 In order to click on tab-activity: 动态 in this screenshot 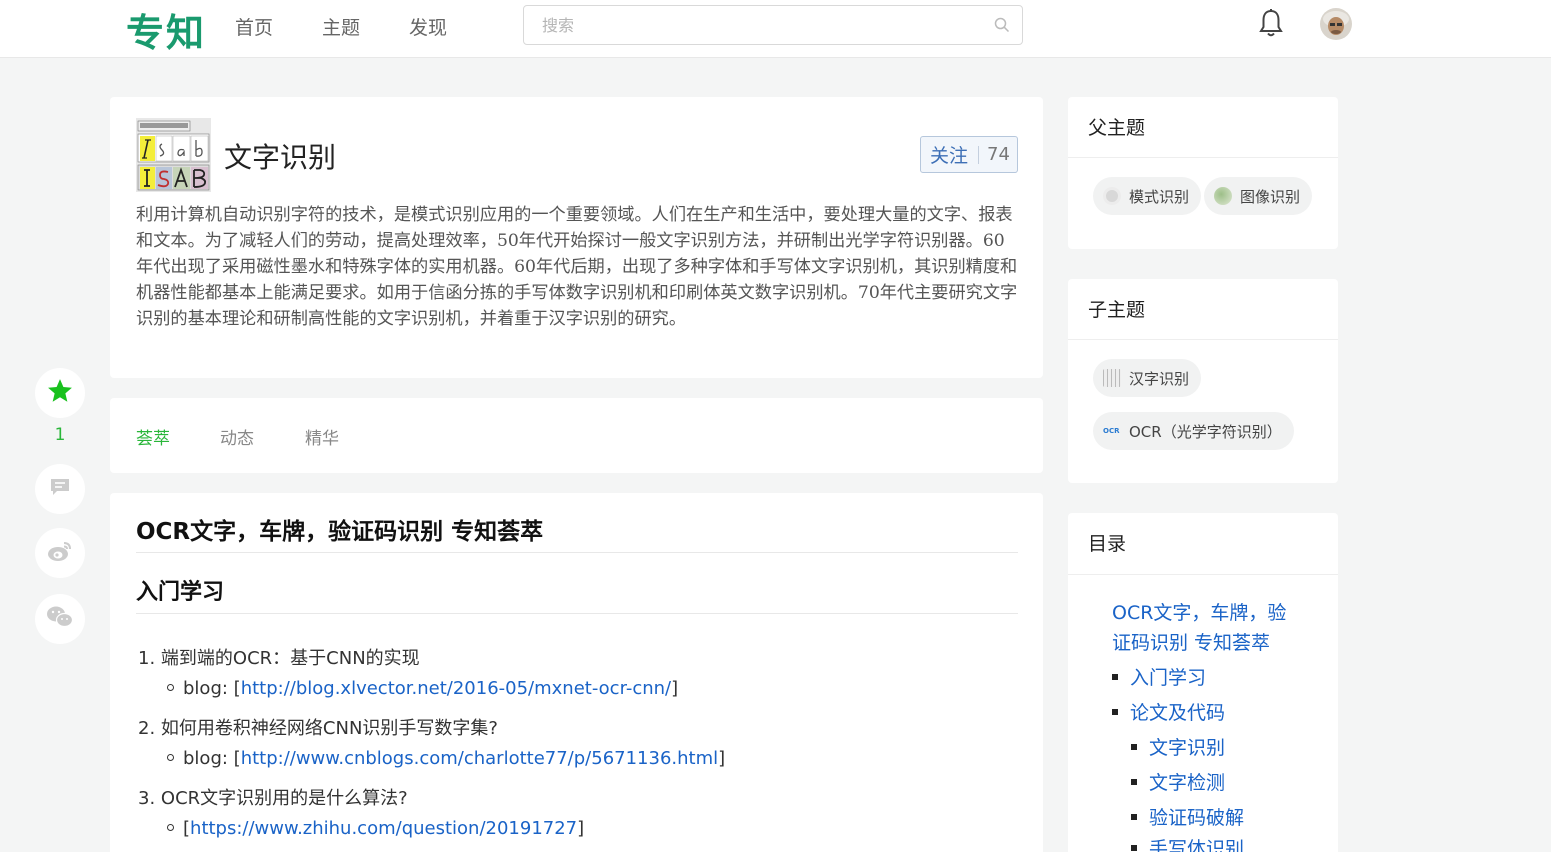, I will do `click(237, 436)`.